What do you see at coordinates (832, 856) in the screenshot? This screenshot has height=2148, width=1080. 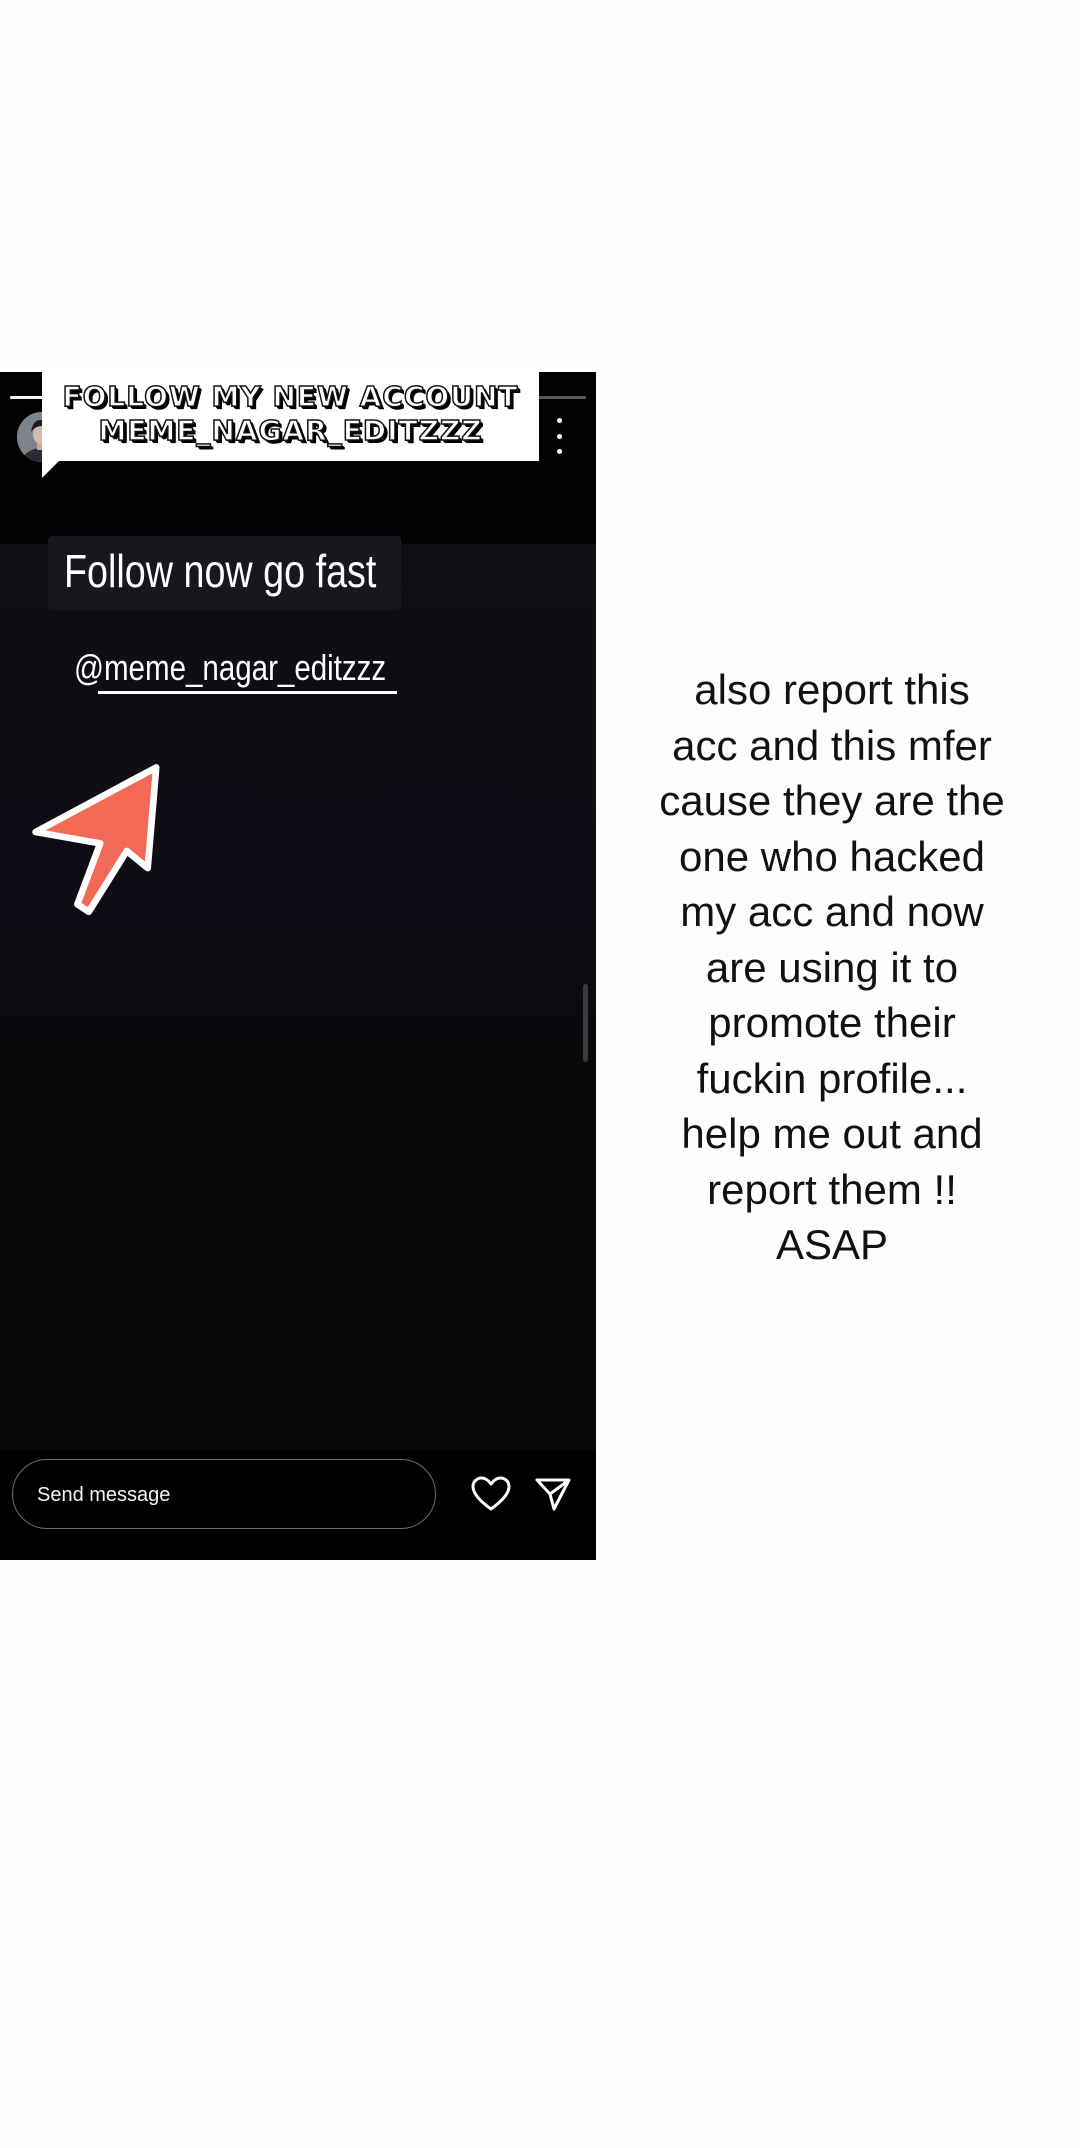 I see `caption-line: one who hacked` at bounding box center [832, 856].